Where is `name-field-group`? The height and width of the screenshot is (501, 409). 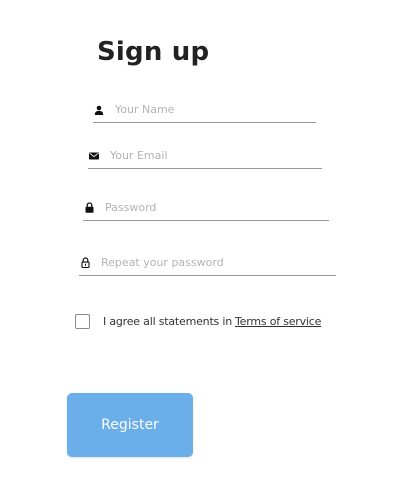 name-field-group is located at coordinates (204, 110).